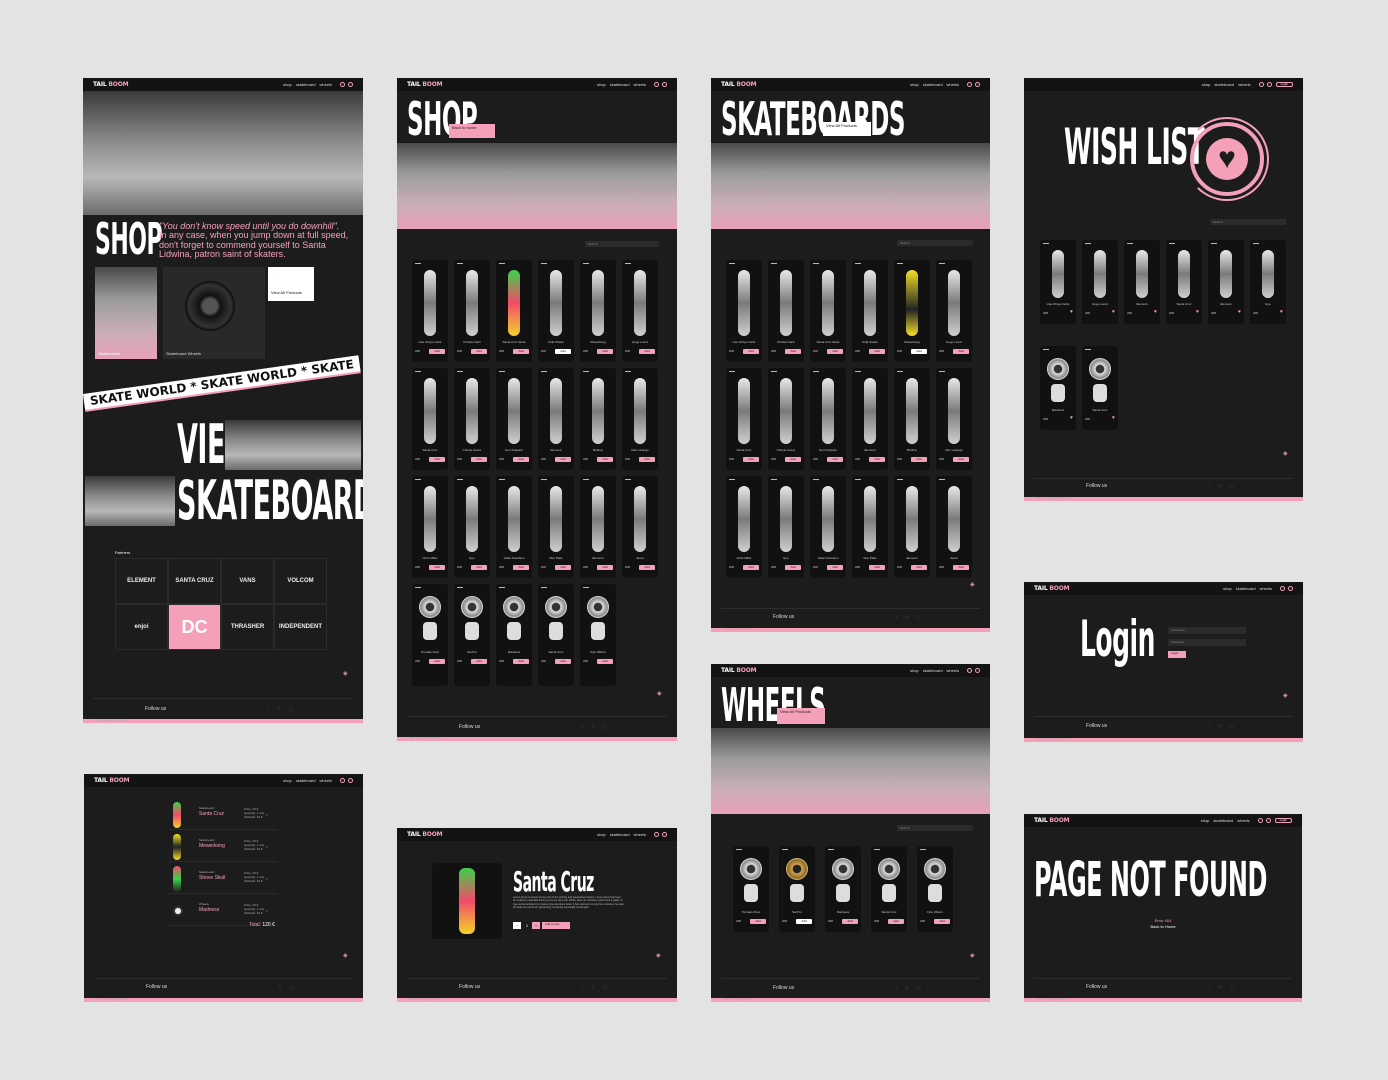  What do you see at coordinates (430, 311) in the screenshot?
I see `product-card: Lisa Ichiya Curtis 20€ Add` at bounding box center [430, 311].